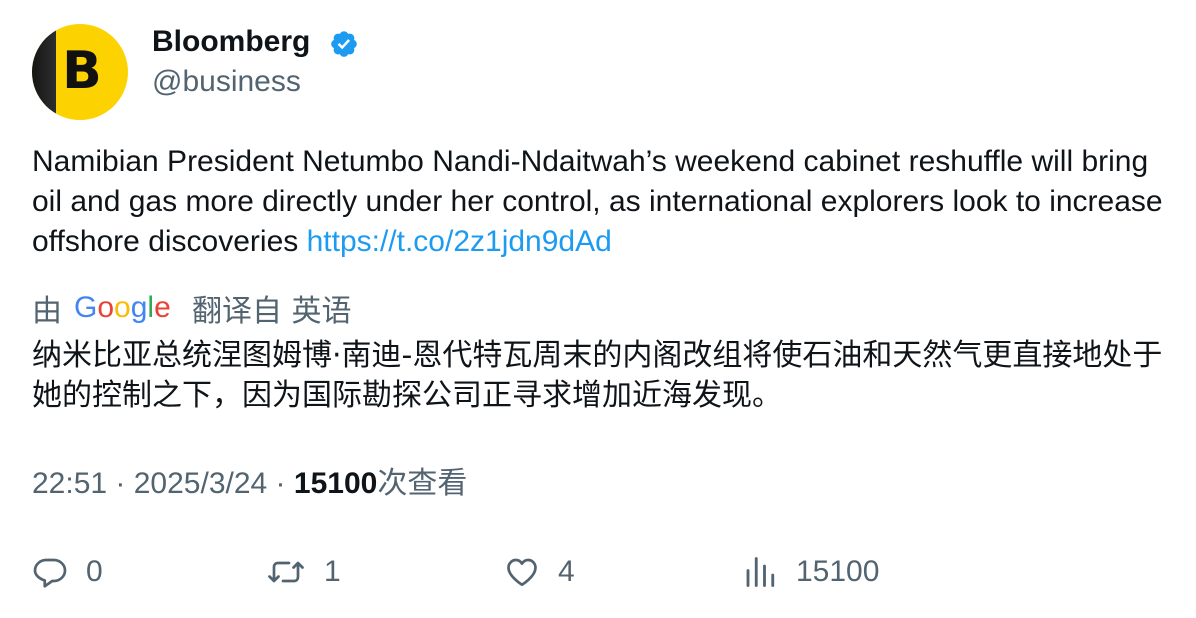 The width and height of the screenshot is (1196, 618). What do you see at coordinates (272, 308) in the screenshot?
I see `translation-suffix: 翻译自 英语` at bounding box center [272, 308].